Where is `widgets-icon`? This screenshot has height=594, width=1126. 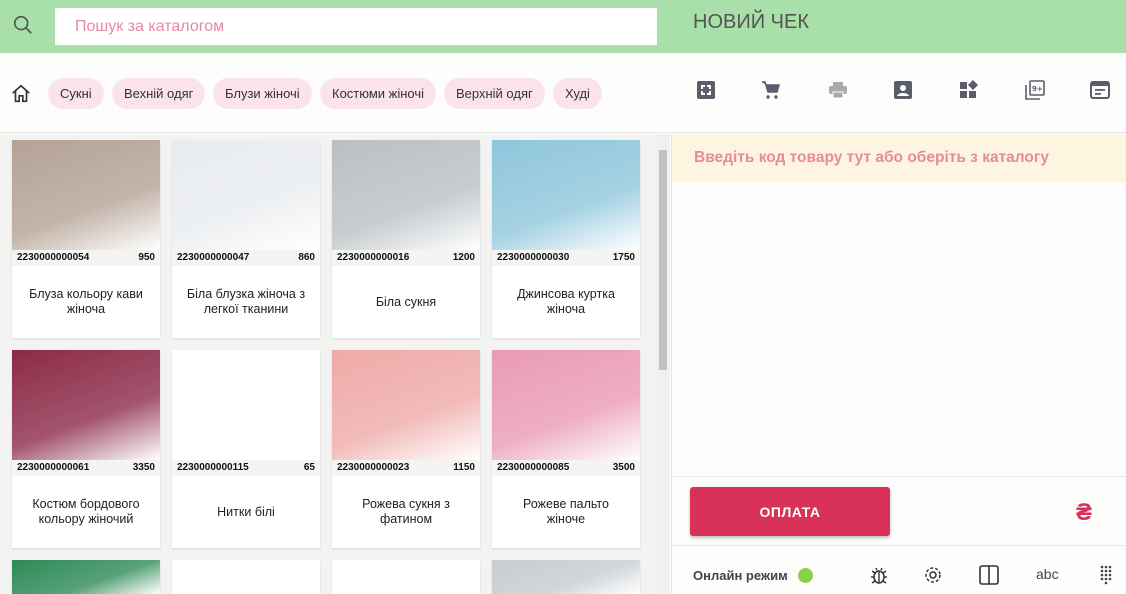 widgets-icon is located at coordinates (969, 90).